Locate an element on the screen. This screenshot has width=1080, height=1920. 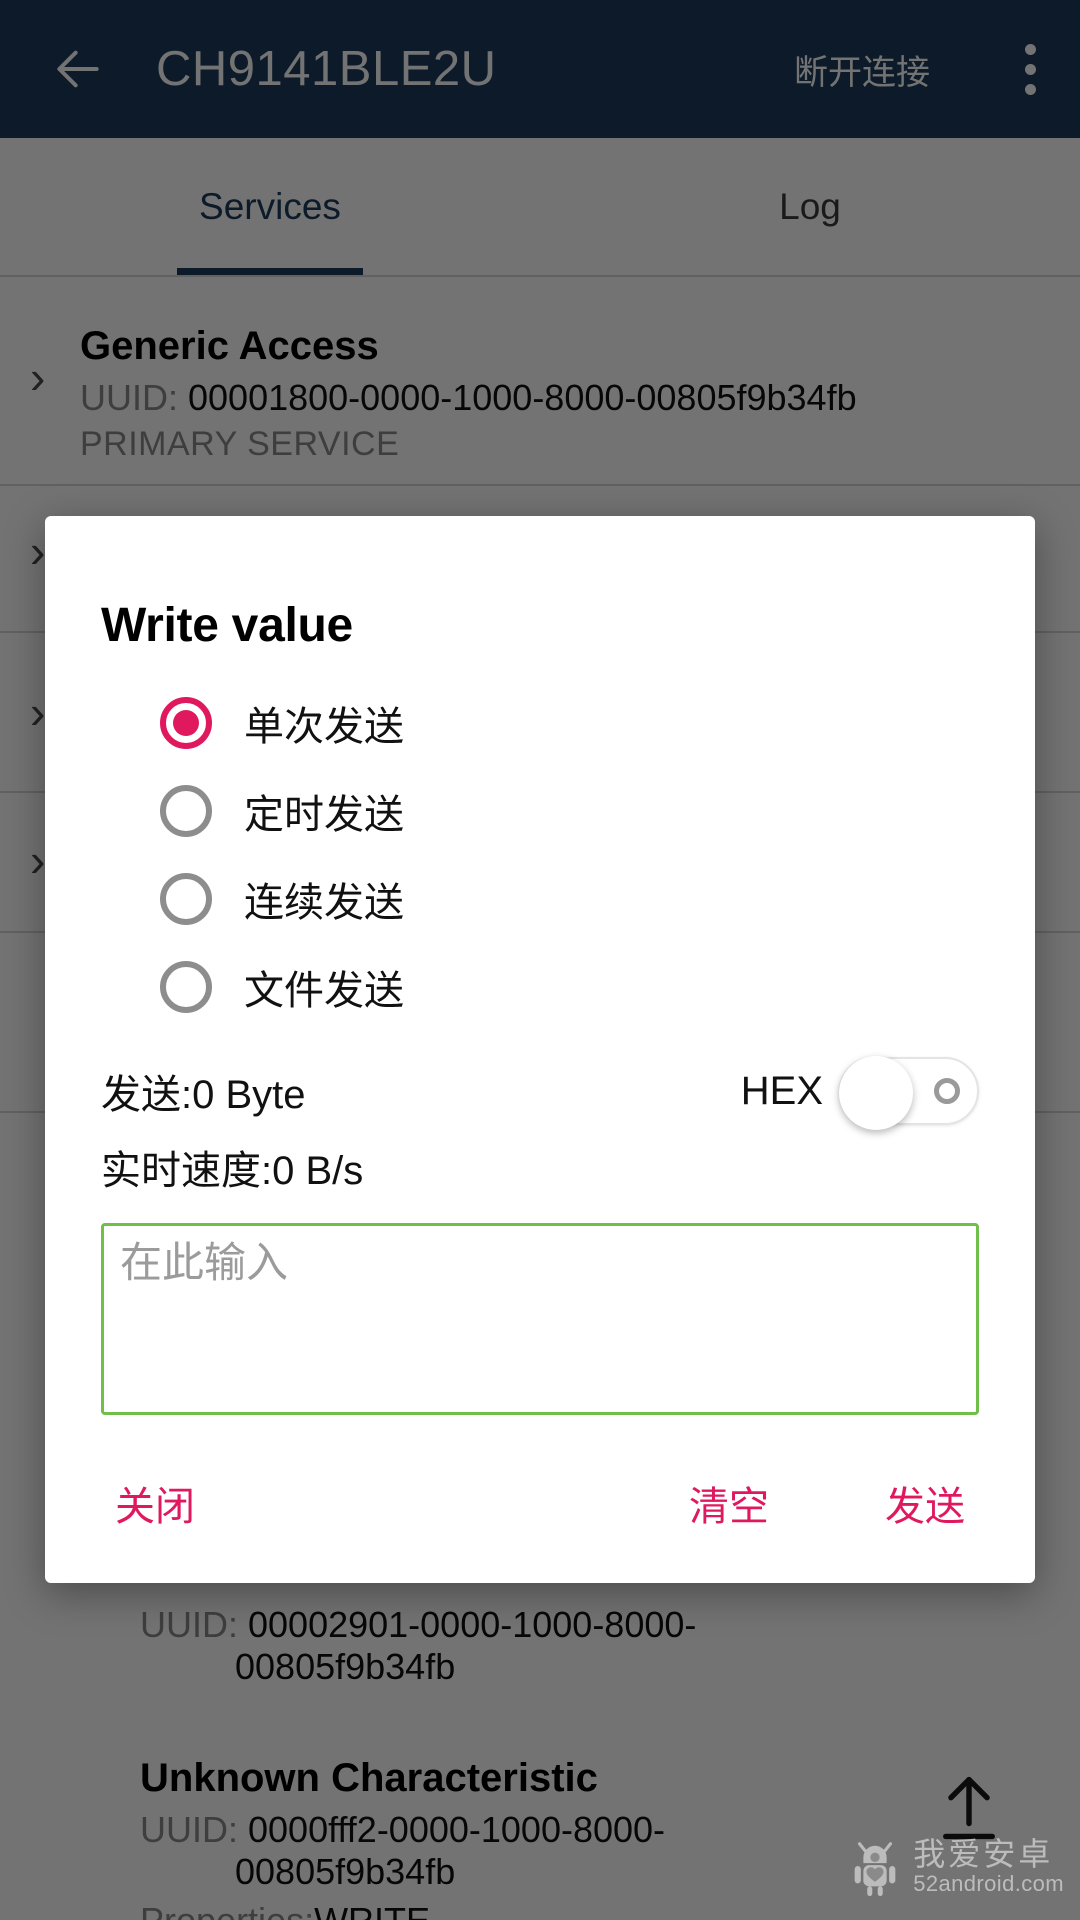
hex-label: HEX is located at coordinates (781, 1090).